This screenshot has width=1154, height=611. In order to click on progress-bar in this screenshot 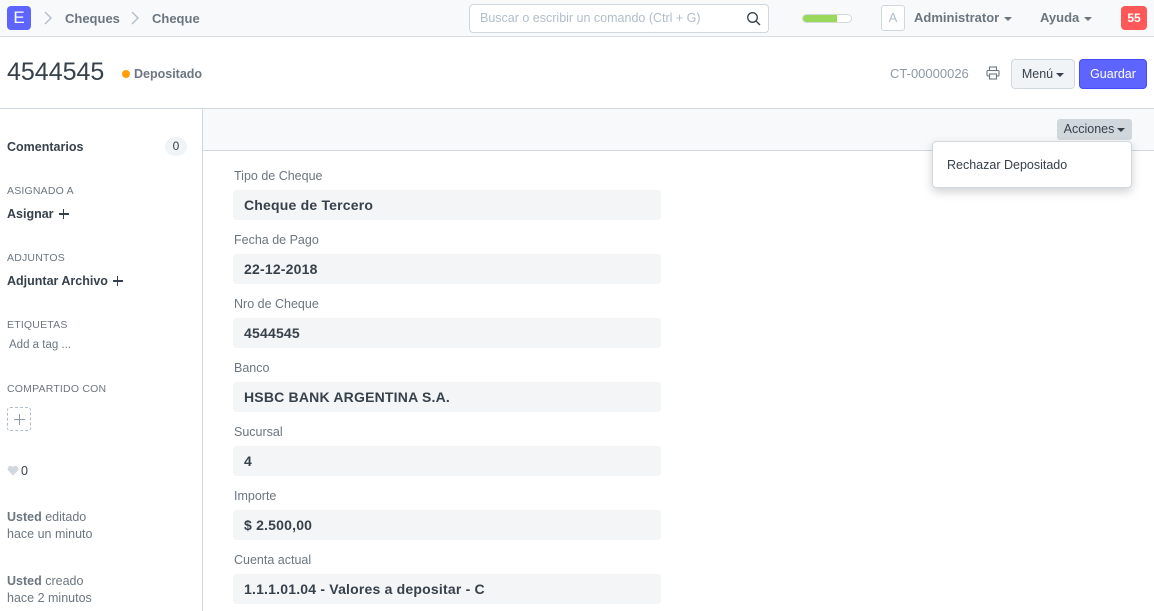, I will do `click(827, 18)`.